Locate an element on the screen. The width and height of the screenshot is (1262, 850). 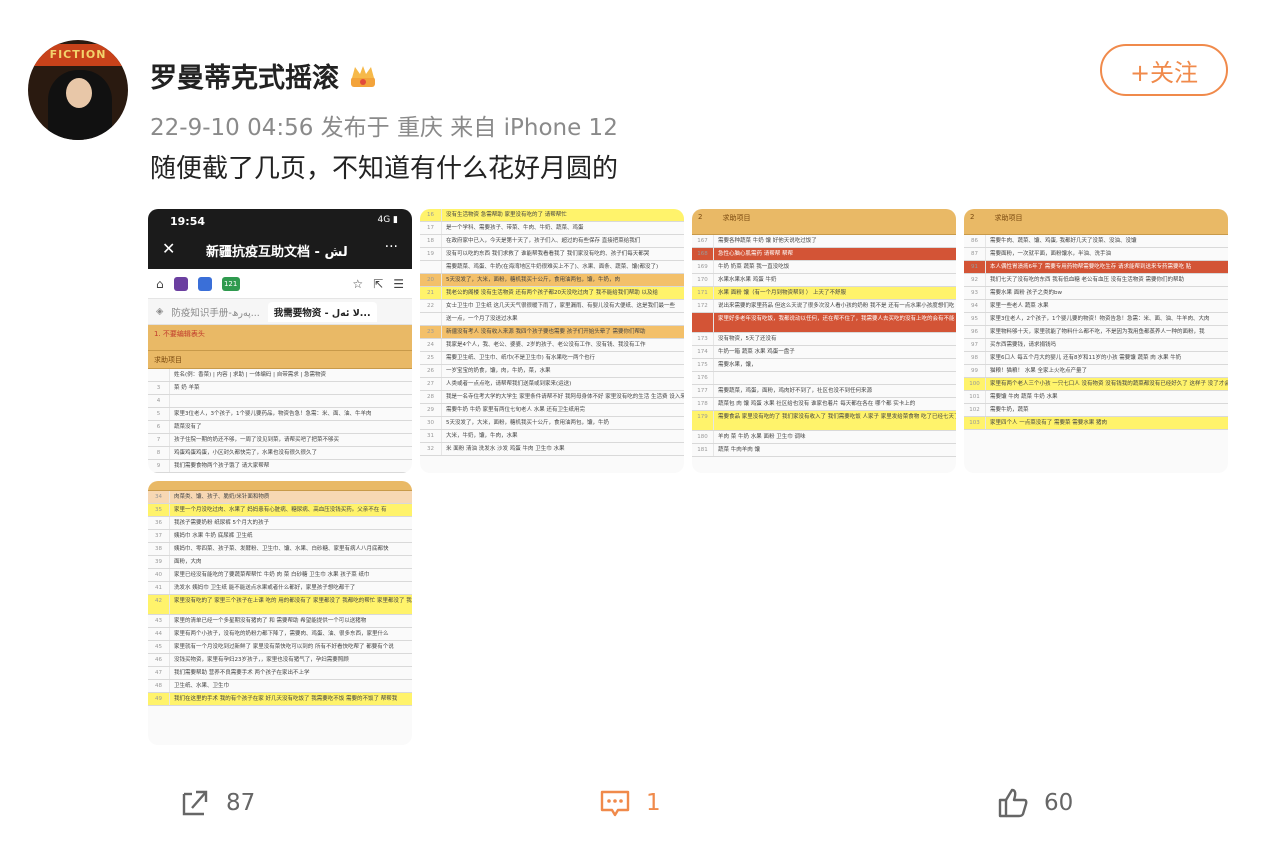
header-label: 求助项目 is located at coordinates (1008, 218).